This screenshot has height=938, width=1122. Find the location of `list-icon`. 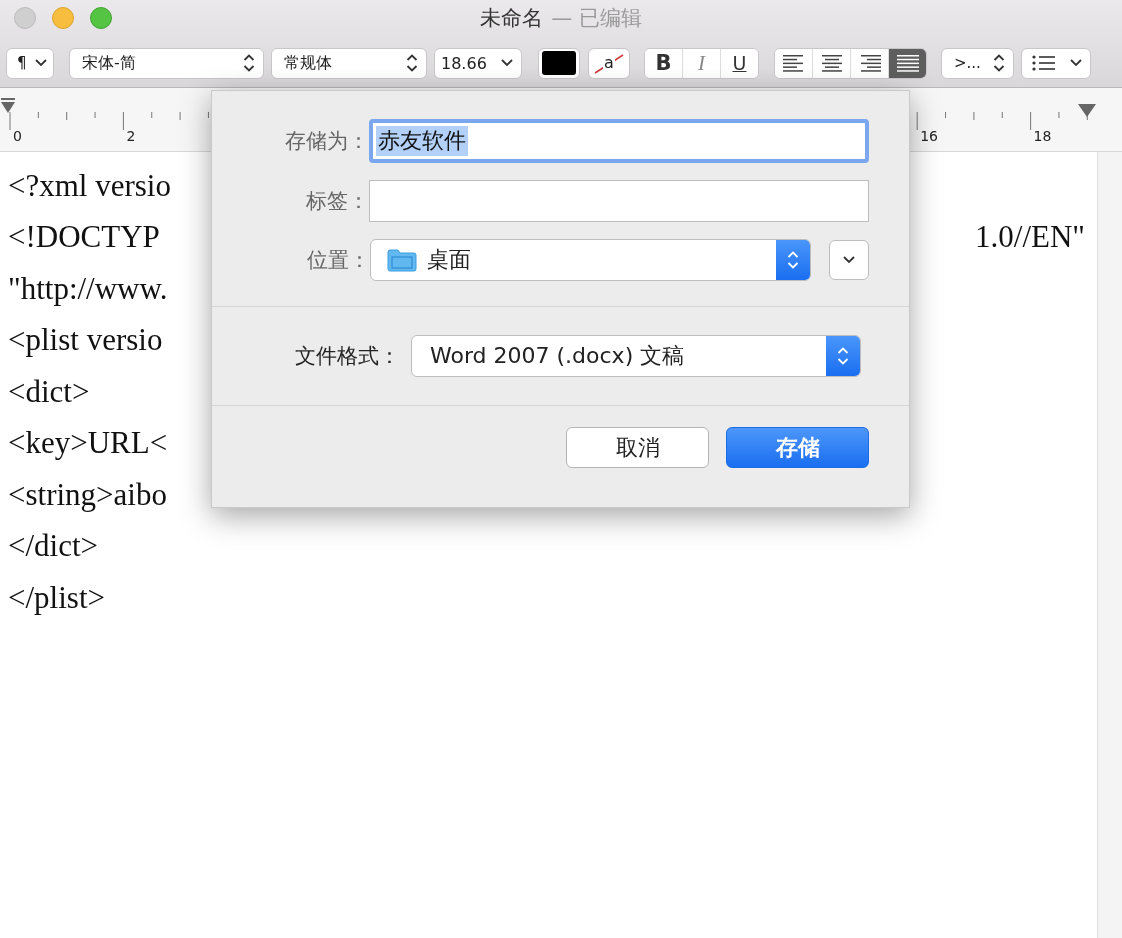

list-icon is located at coordinates (1044, 63).